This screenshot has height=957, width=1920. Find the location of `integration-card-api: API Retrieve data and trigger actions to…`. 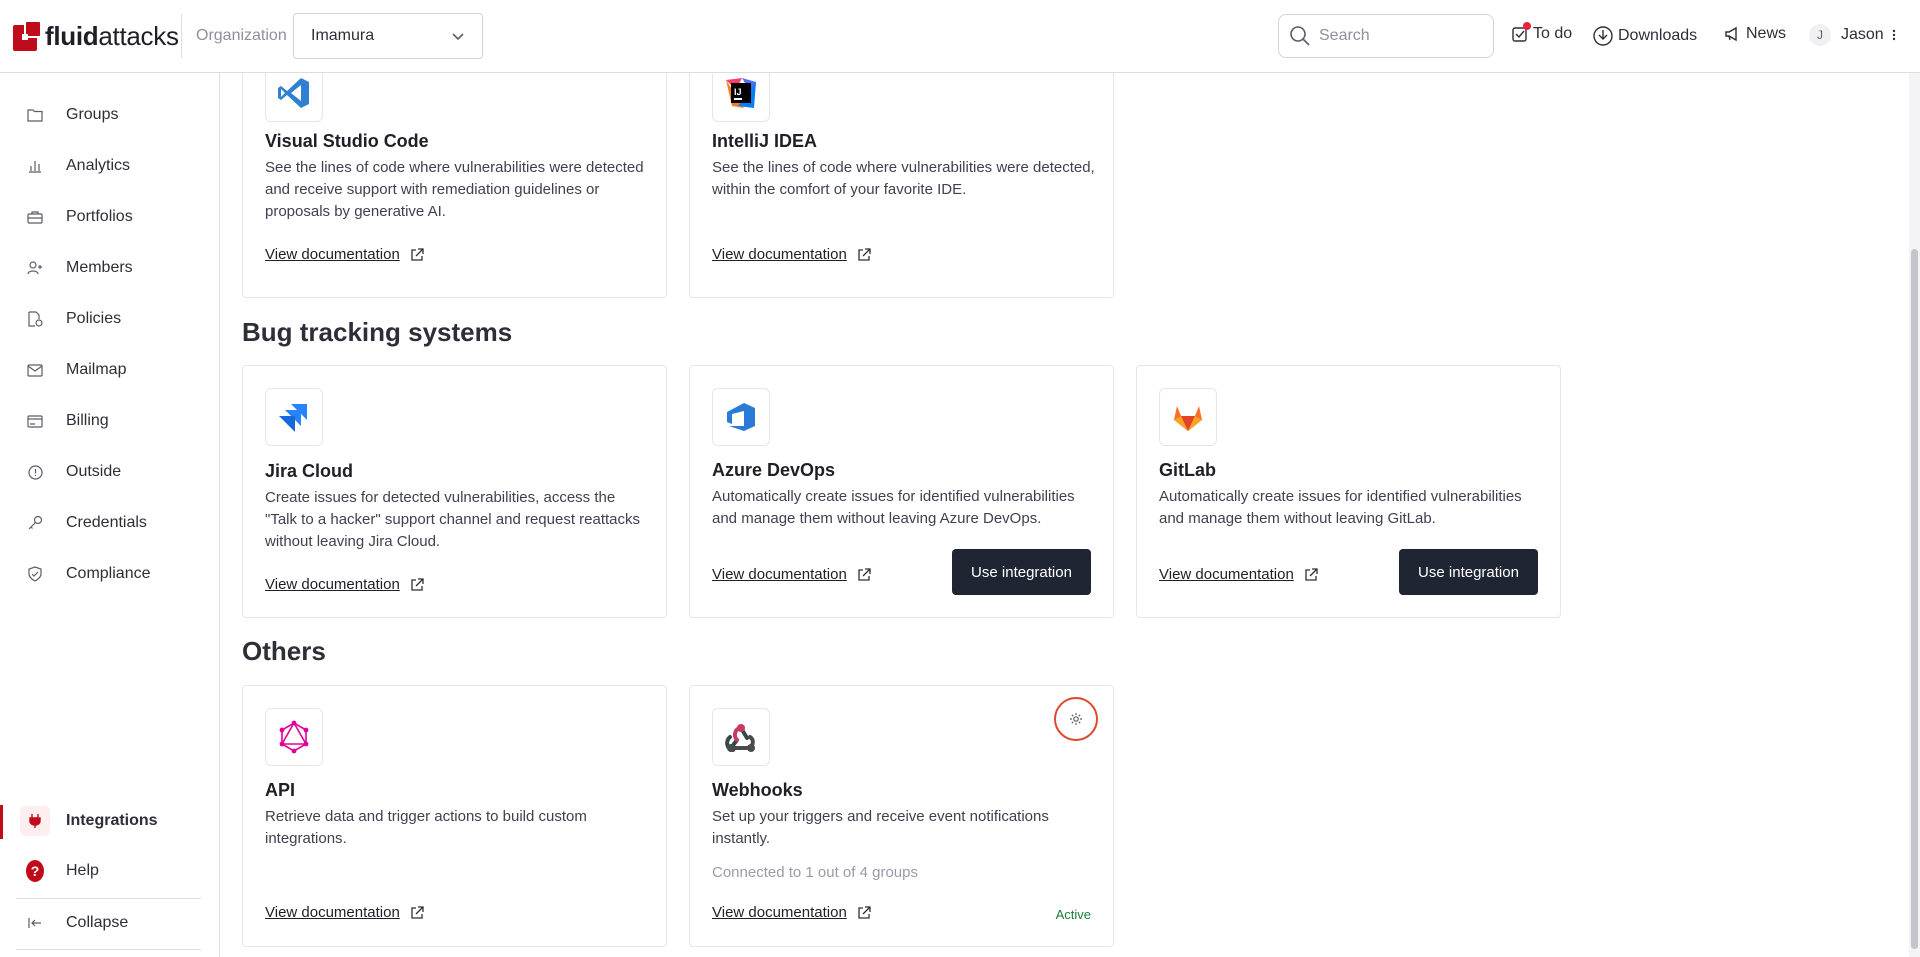

integration-card-api: API Retrieve data and trigger actions to… is located at coordinates (454, 816).